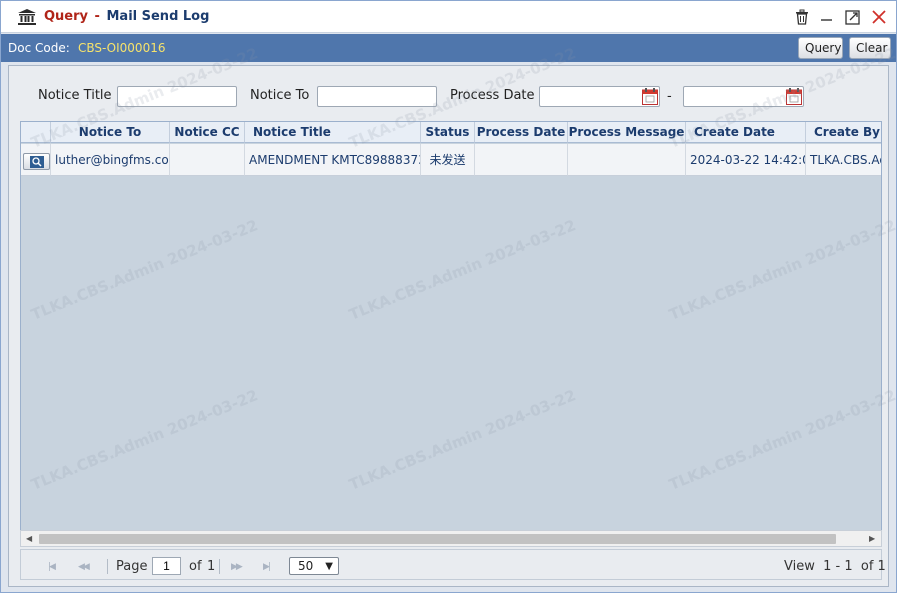 The image size is (897, 593). I want to click on close-icon, so click(879, 17).